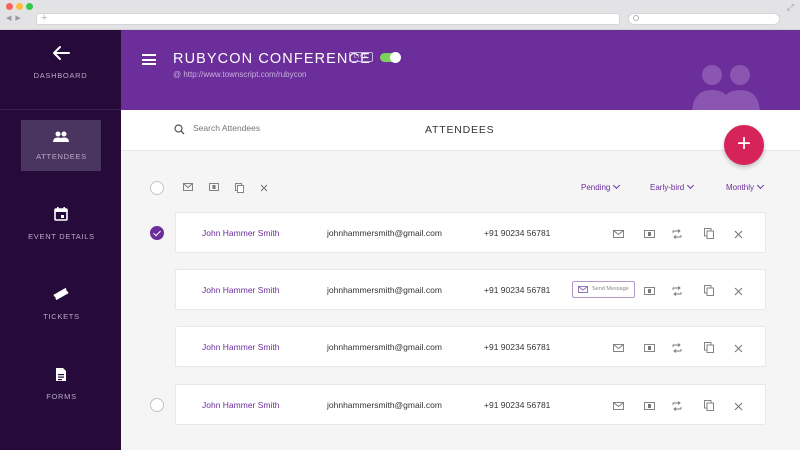  I want to click on live-badge: LIVE, so click(361, 57).